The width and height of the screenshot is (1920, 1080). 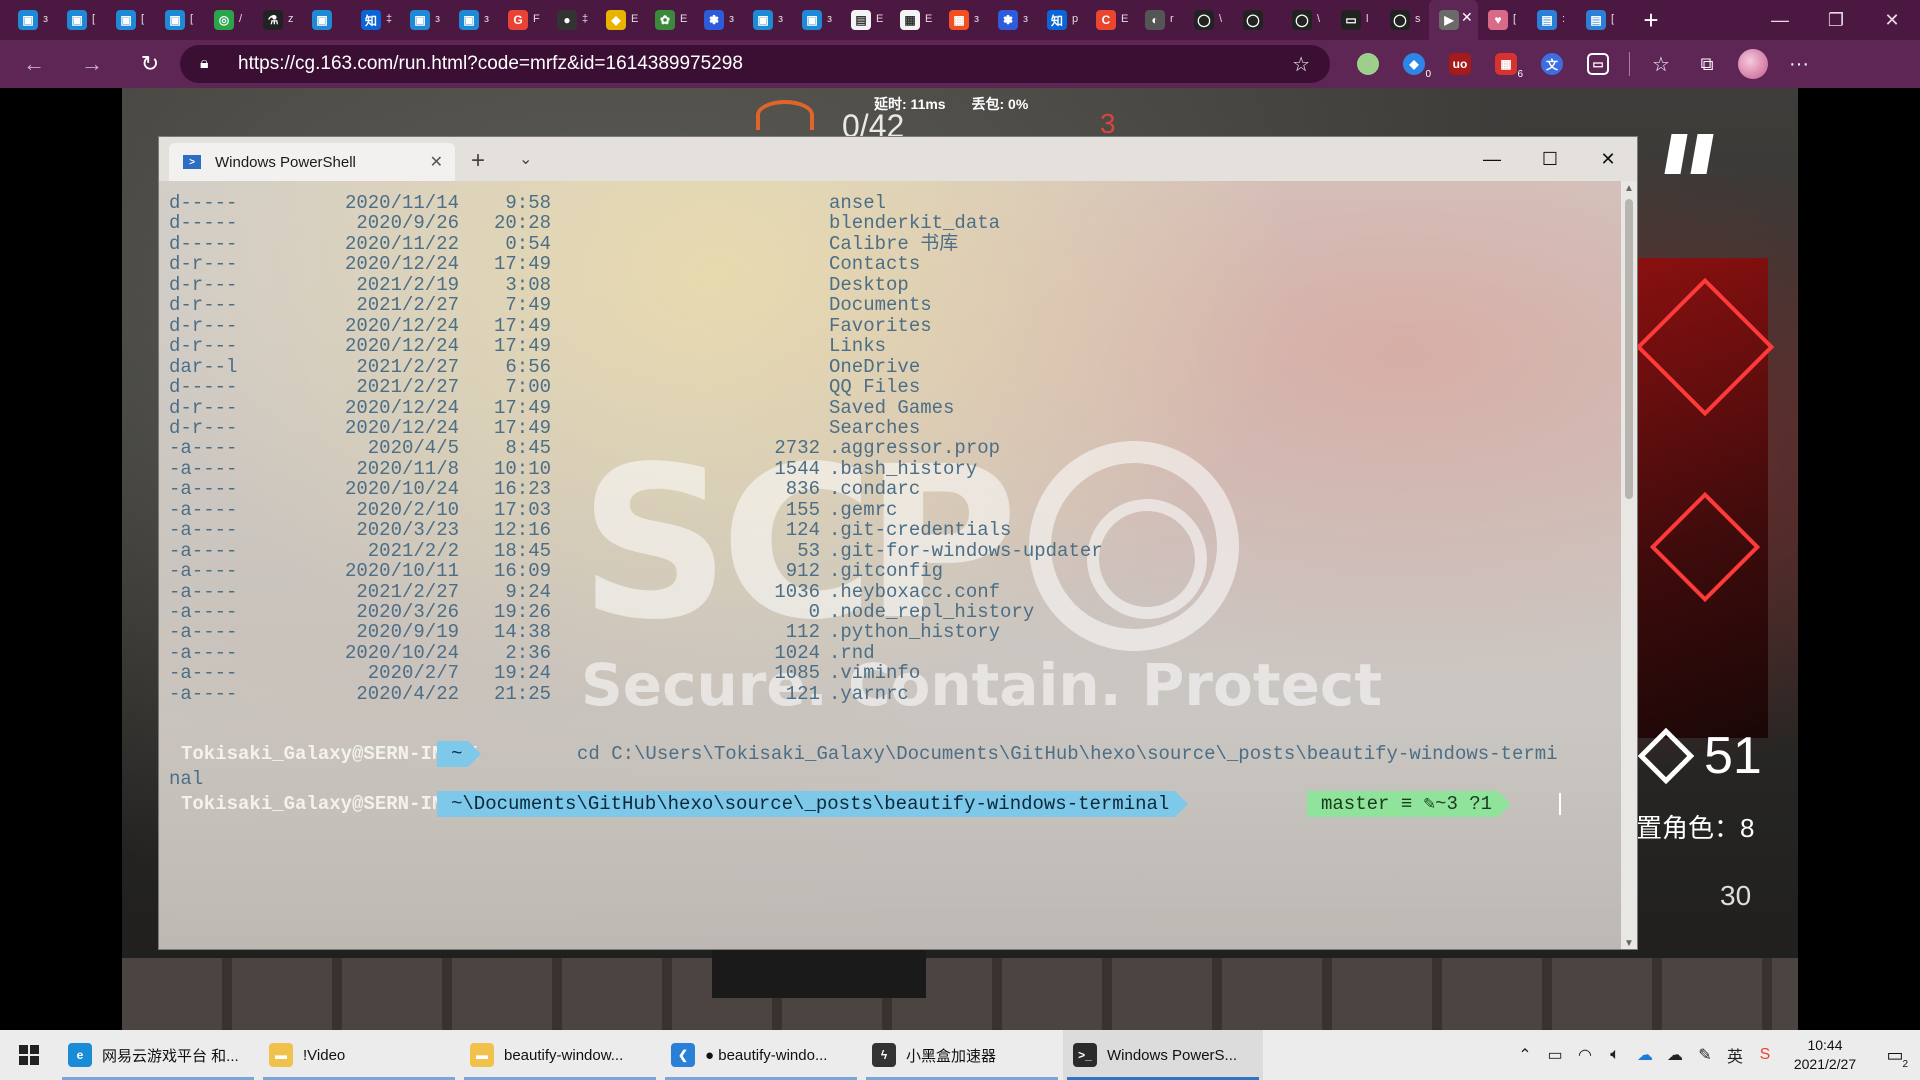 What do you see at coordinates (1629, 943) in the screenshot?
I see `scroll-down-icon: ▼` at bounding box center [1629, 943].